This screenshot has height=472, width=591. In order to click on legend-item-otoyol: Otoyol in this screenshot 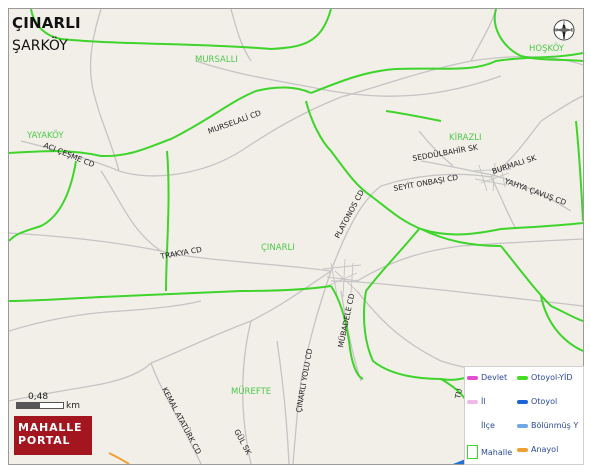, I will do `click(537, 401)`.